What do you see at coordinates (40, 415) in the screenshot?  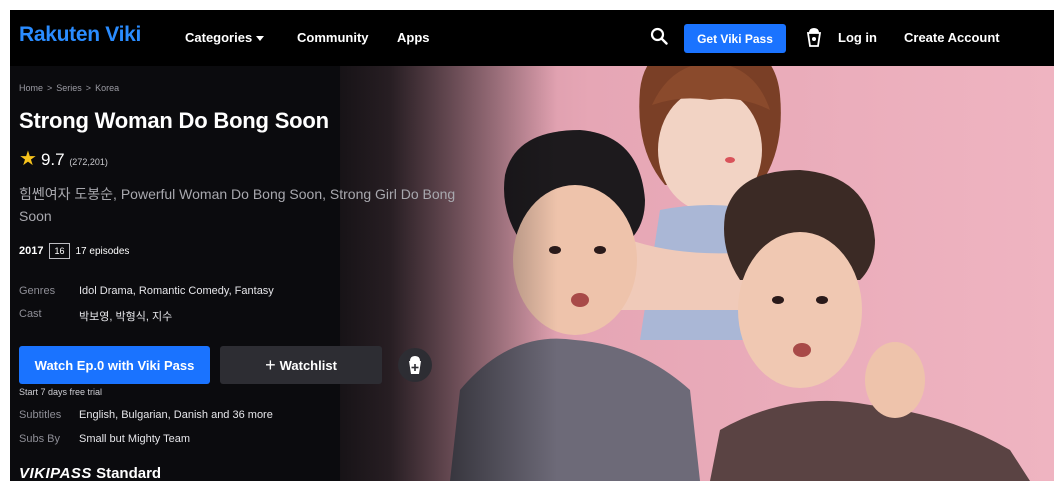 I see `subtitles-label: Subtitles` at bounding box center [40, 415].